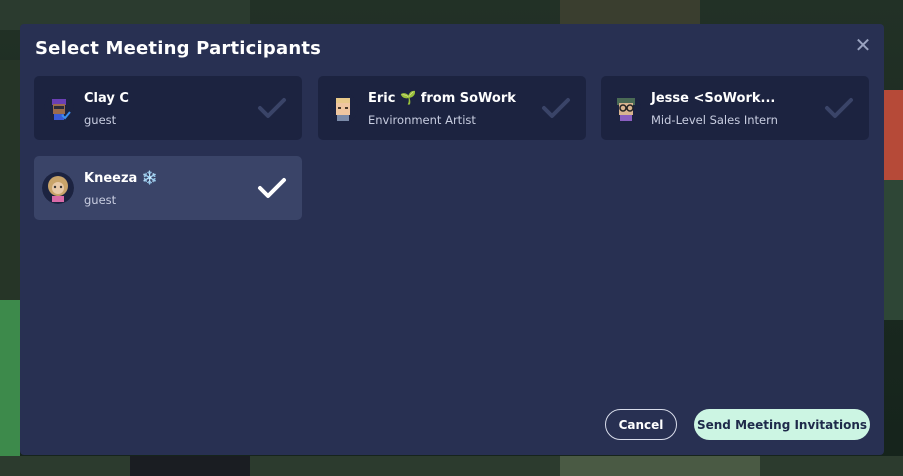  Describe the element at coordinates (735, 108) in the screenshot. I see `participant-card-jesse: Jesse <SoWork... Mid-Level Sales Intern` at that location.